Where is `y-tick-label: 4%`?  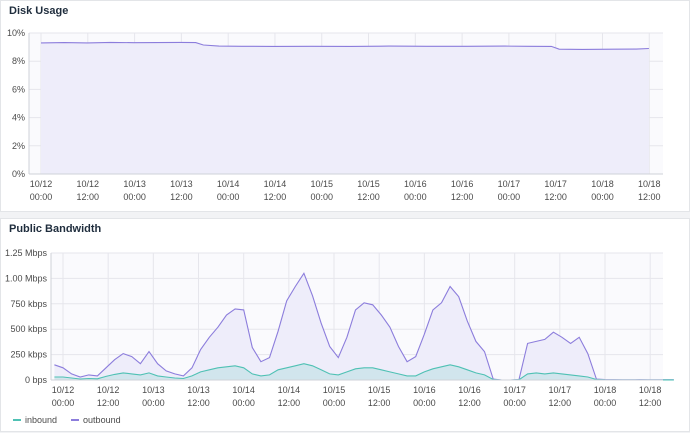
y-tick-label: 4% is located at coordinates (18, 118).